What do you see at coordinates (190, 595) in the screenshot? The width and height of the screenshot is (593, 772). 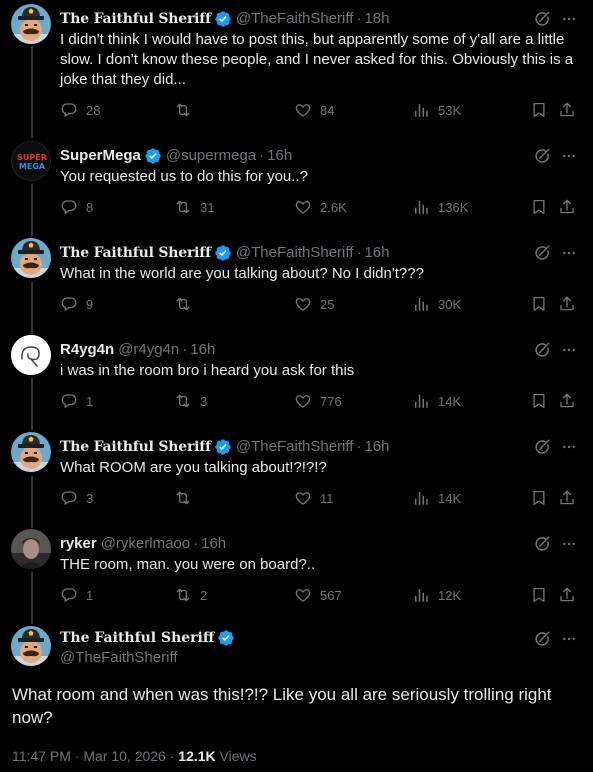 I see `repost-button: 2` at bounding box center [190, 595].